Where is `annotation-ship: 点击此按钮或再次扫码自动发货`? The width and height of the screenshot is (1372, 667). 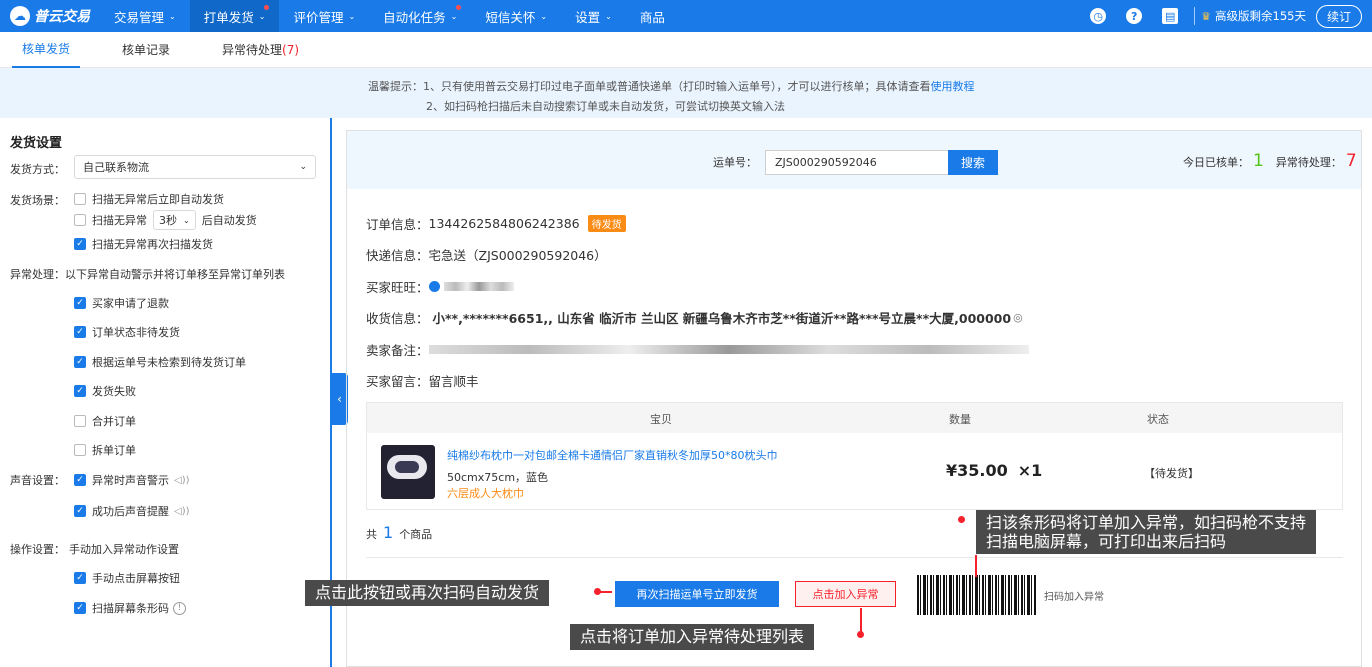 annotation-ship: 点击此按钮或再次扫码自动发货 is located at coordinates (427, 593).